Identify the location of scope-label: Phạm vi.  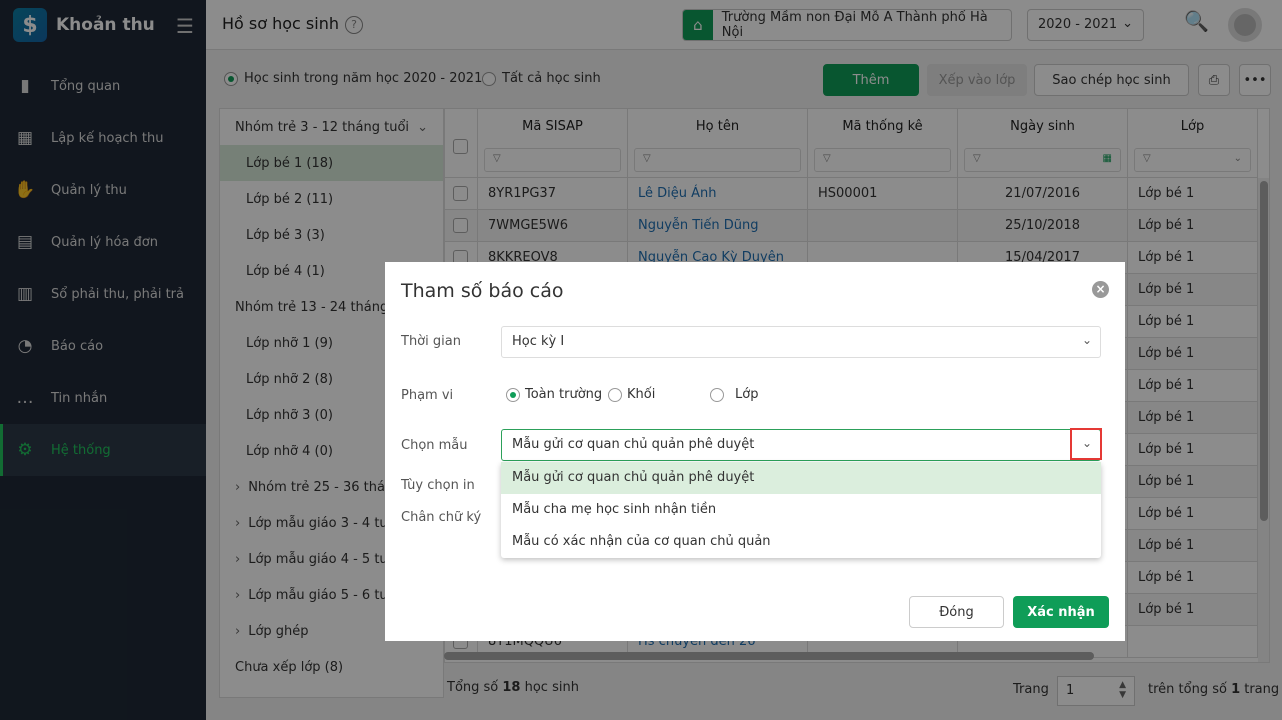
(427, 395).